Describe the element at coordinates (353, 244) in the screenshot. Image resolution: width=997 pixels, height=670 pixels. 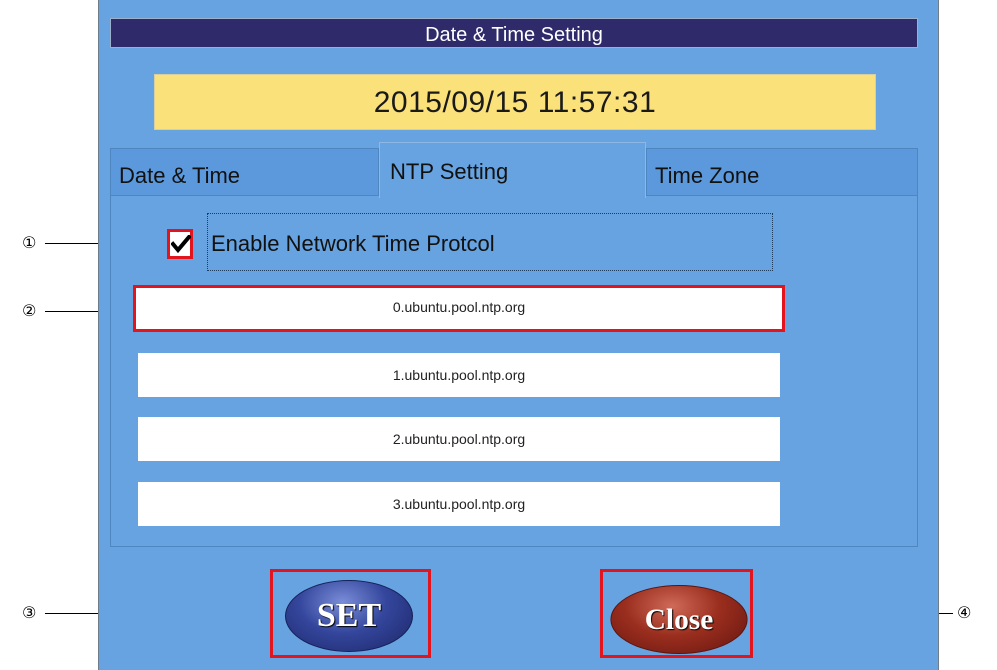
I see `enable-ntp-label: Enable Network Time Protcol` at that location.